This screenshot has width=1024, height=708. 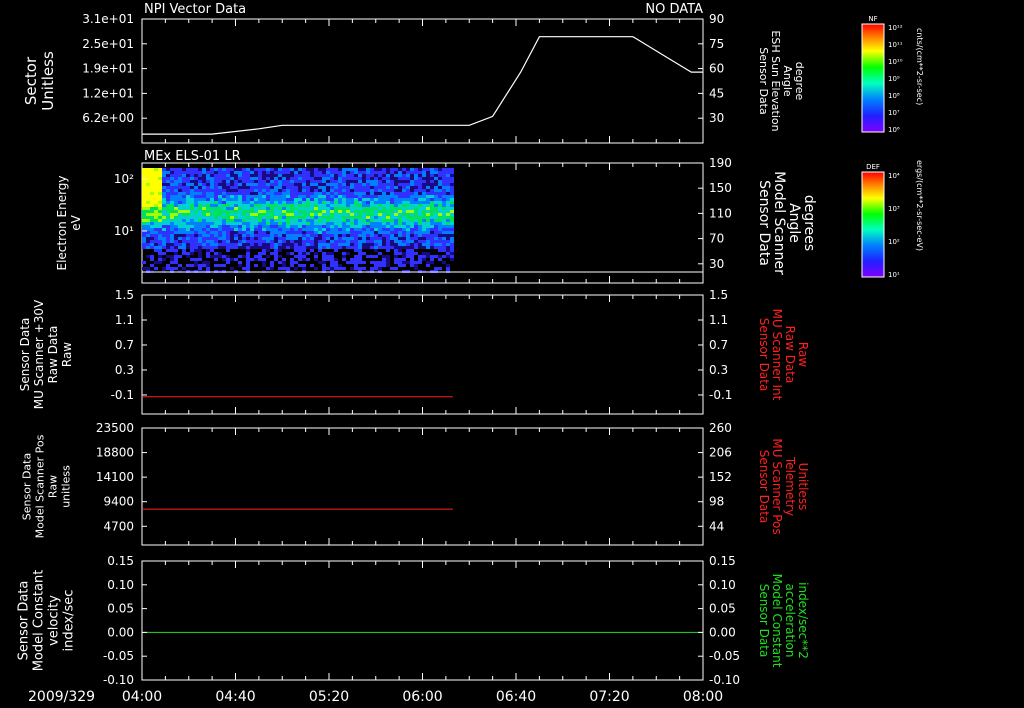 What do you see at coordinates (894, 130) in the screenshot?
I see `p1-colorbar-tick: 10⁶` at bounding box center [894, 130].